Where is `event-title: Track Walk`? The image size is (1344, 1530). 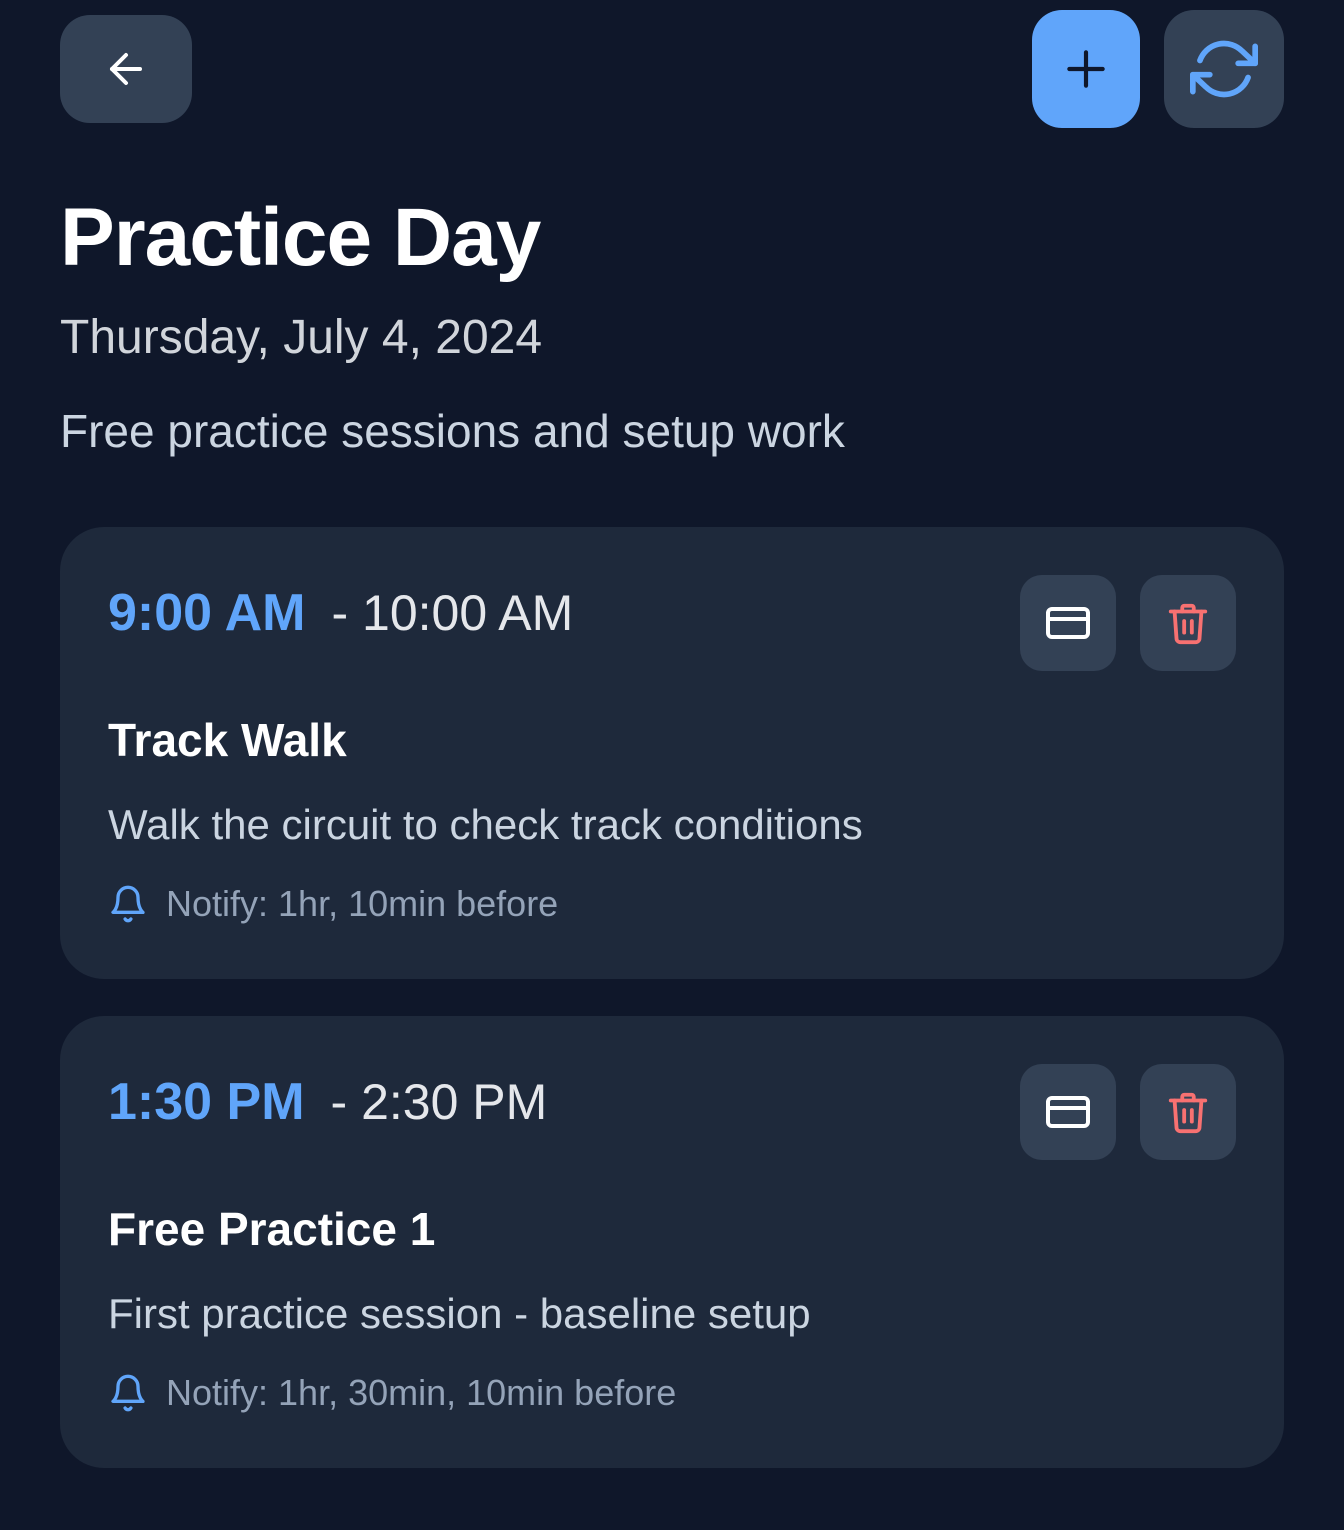
event-title: Track Walk is located at coordinates (227, 740).